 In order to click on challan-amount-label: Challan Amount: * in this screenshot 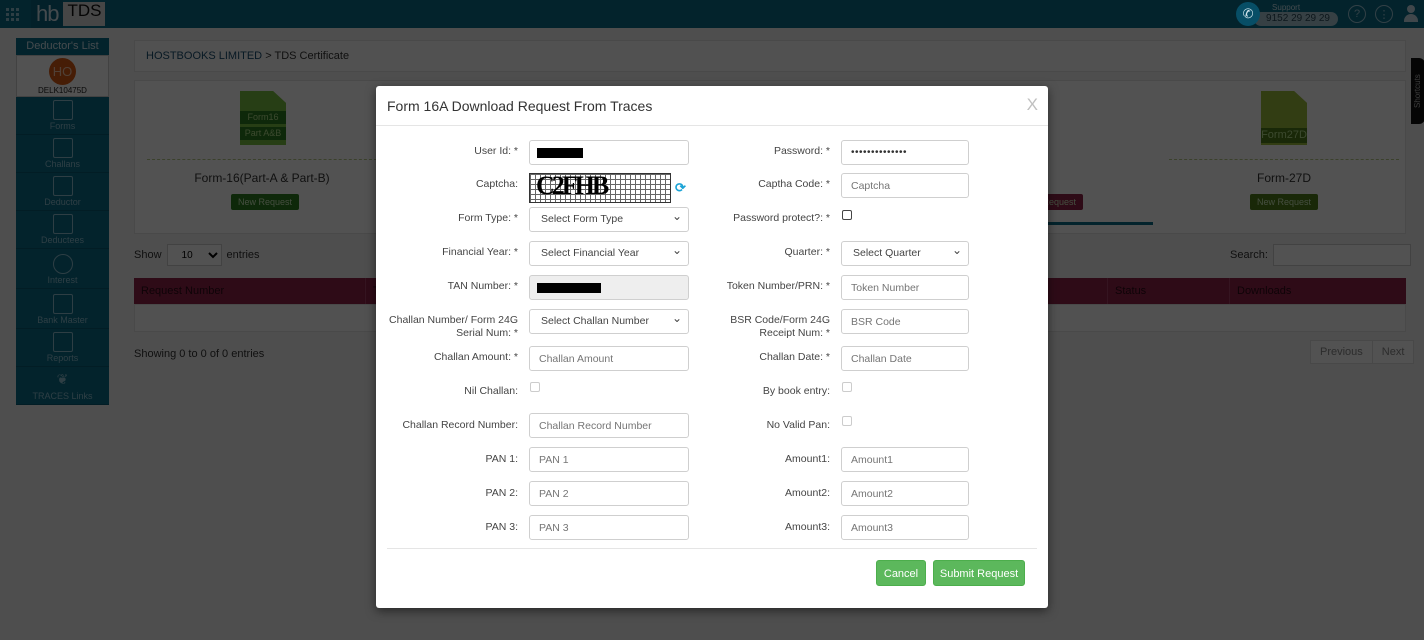, I will do `click(475, 357)`.